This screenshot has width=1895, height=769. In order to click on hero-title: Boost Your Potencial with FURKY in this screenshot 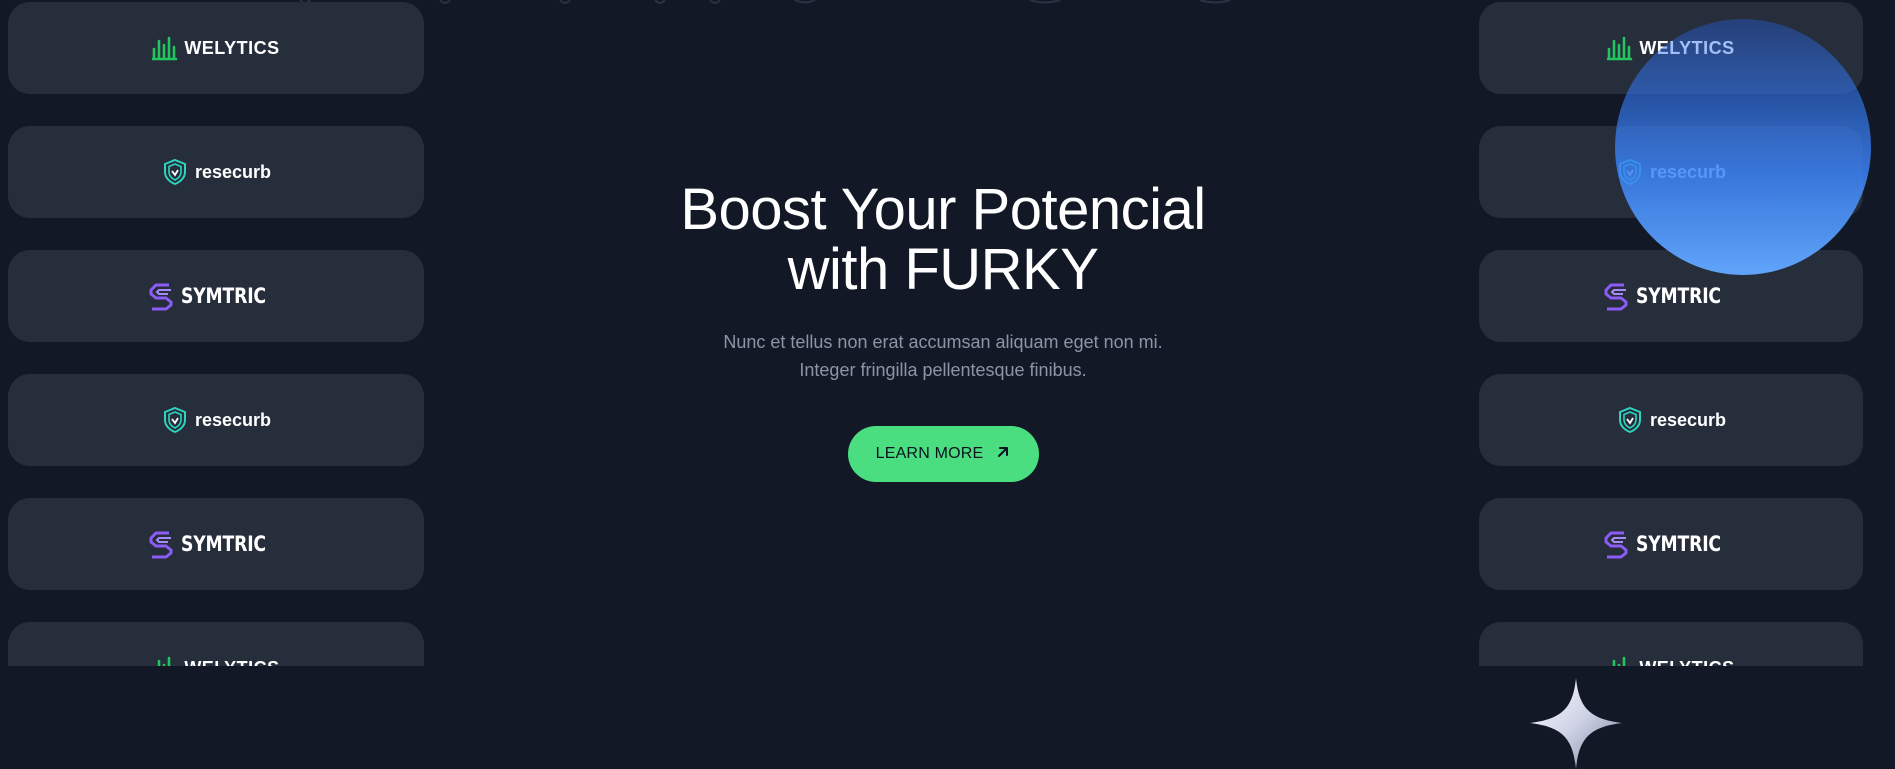, I will do `click(943, 240)`.